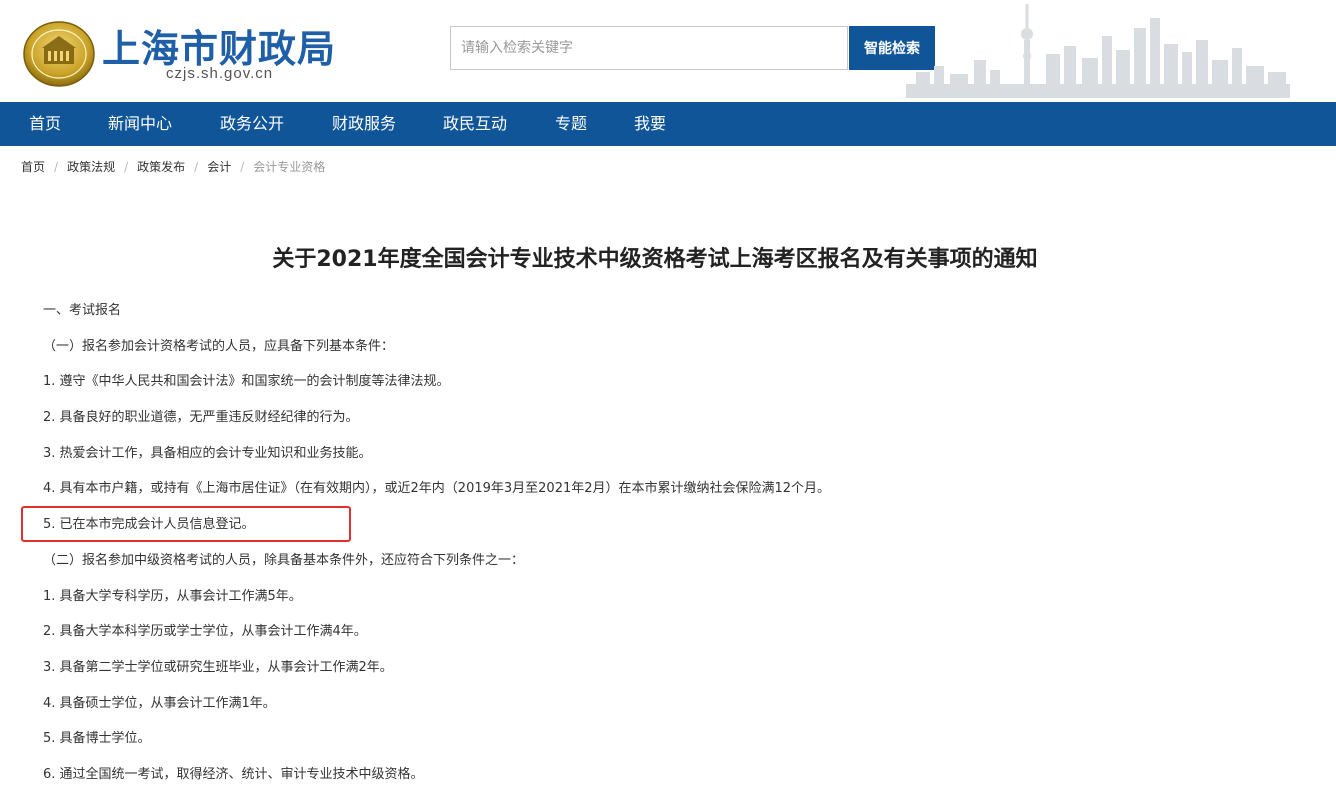  What do you see at coordinates (219, 167) in the screenshot?
I see `breadcrumb-accounting: 会计` at bounding box center [219, 167].